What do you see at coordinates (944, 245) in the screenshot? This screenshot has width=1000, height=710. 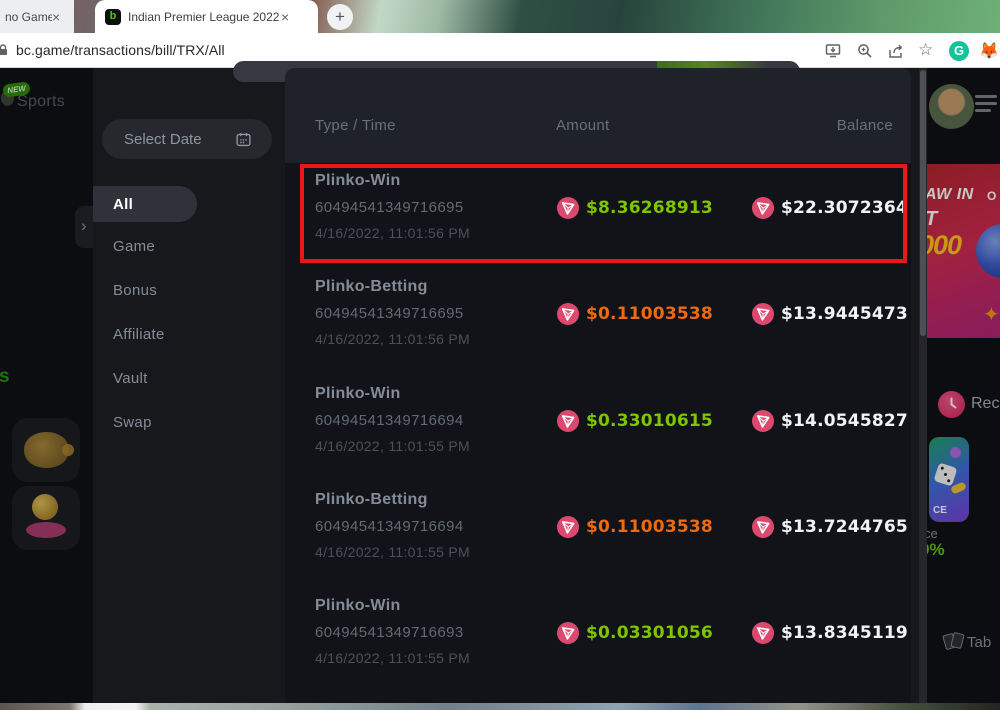 I see `banner-prize-number: 000` at bounding box center [944, 245].